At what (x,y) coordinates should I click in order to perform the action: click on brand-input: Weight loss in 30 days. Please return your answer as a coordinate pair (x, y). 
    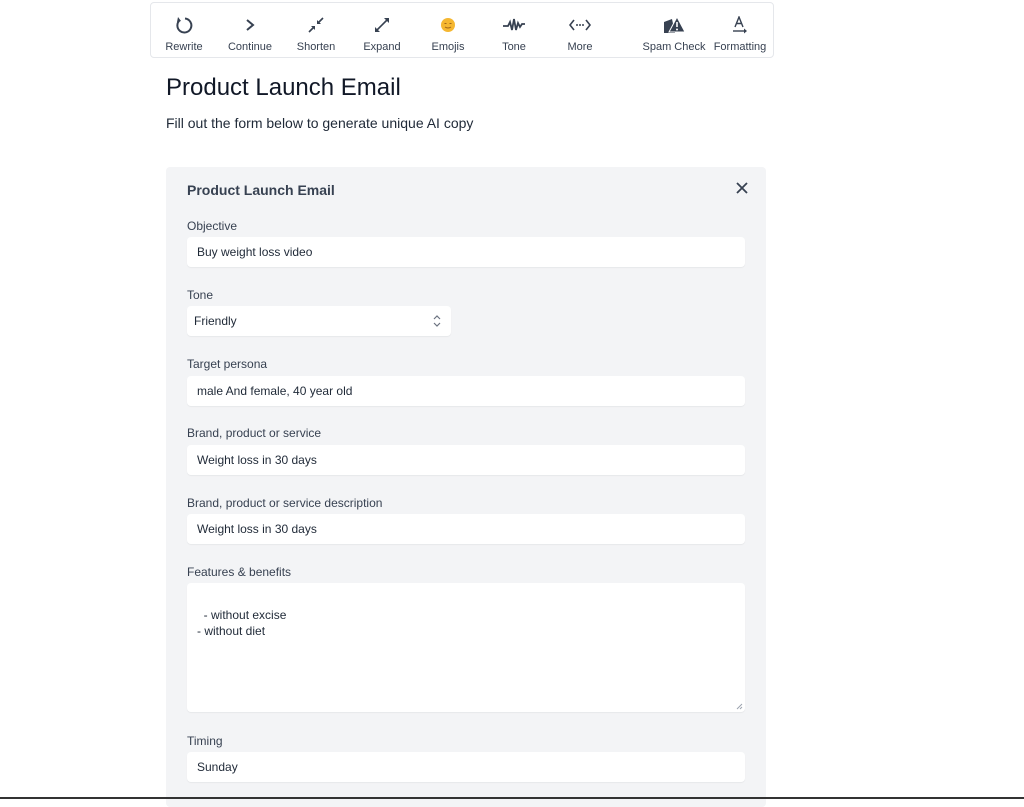
    Looking at the image, I should click on (466, 460).